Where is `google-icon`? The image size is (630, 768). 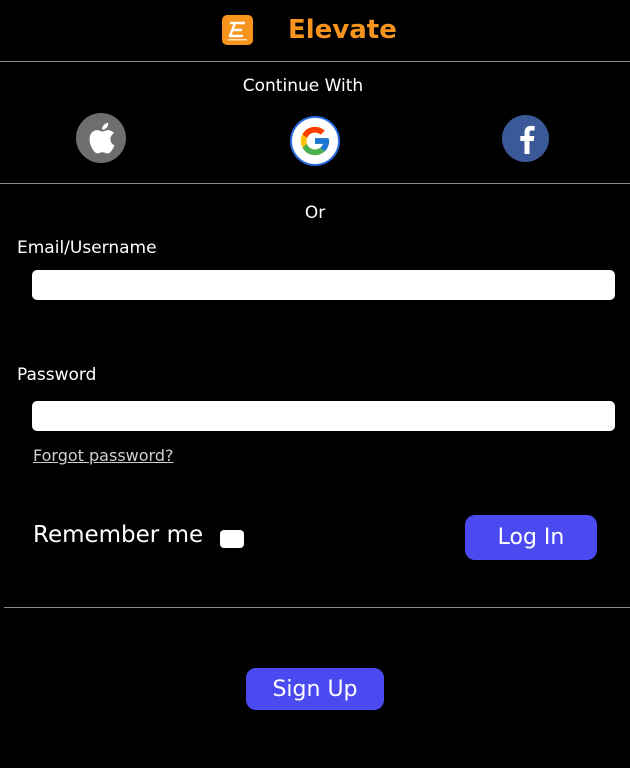
google-icon is located at coordinates (315, 141).